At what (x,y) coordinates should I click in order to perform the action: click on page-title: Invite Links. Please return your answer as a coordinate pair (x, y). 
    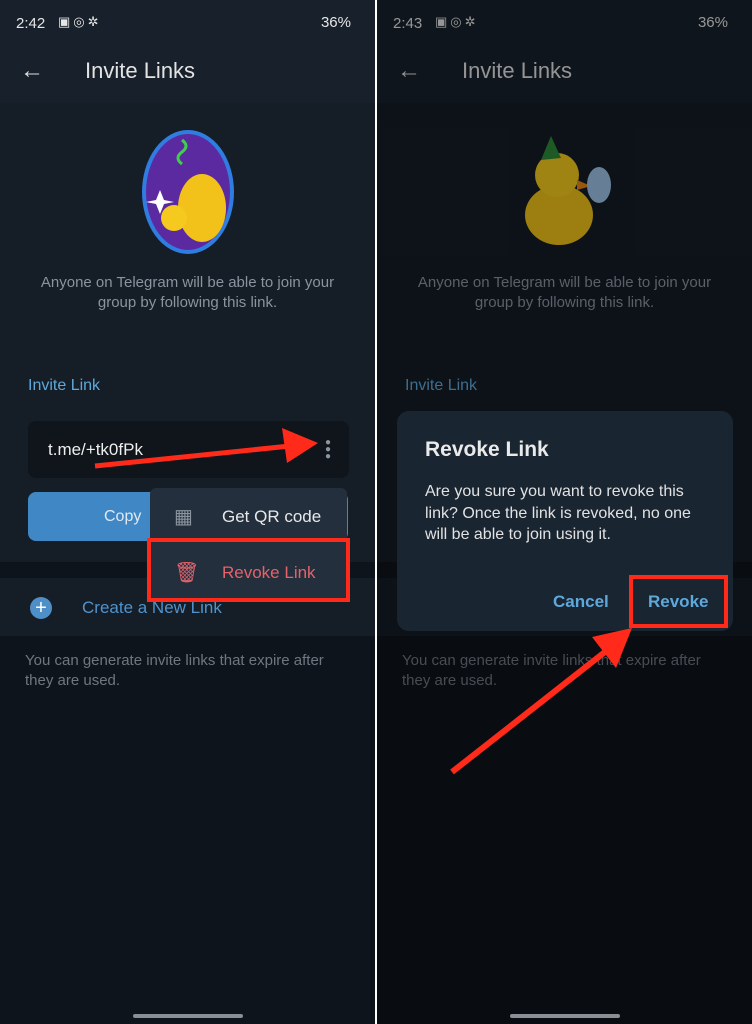
    Looking at the image, I should click on (140, 70).